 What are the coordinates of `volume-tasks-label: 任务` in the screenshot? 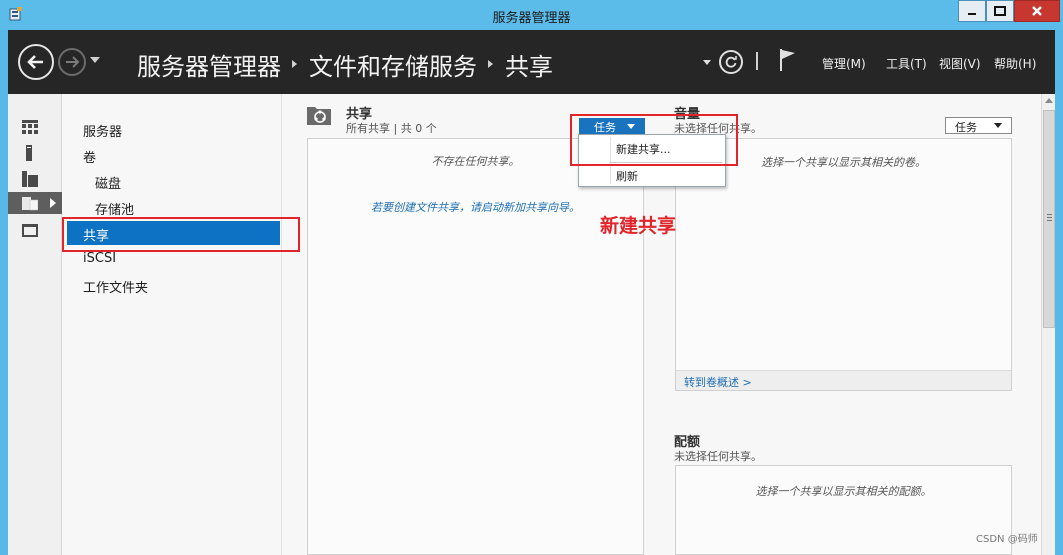 It's located at (966, 127).